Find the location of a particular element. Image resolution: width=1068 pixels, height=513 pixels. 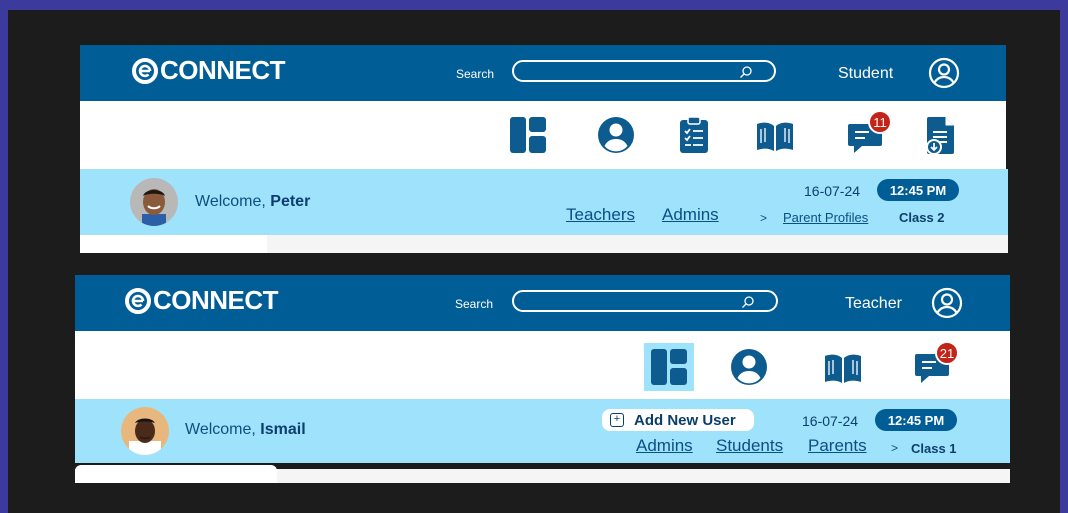

students-link: Students is located at coordinates (749, 446).